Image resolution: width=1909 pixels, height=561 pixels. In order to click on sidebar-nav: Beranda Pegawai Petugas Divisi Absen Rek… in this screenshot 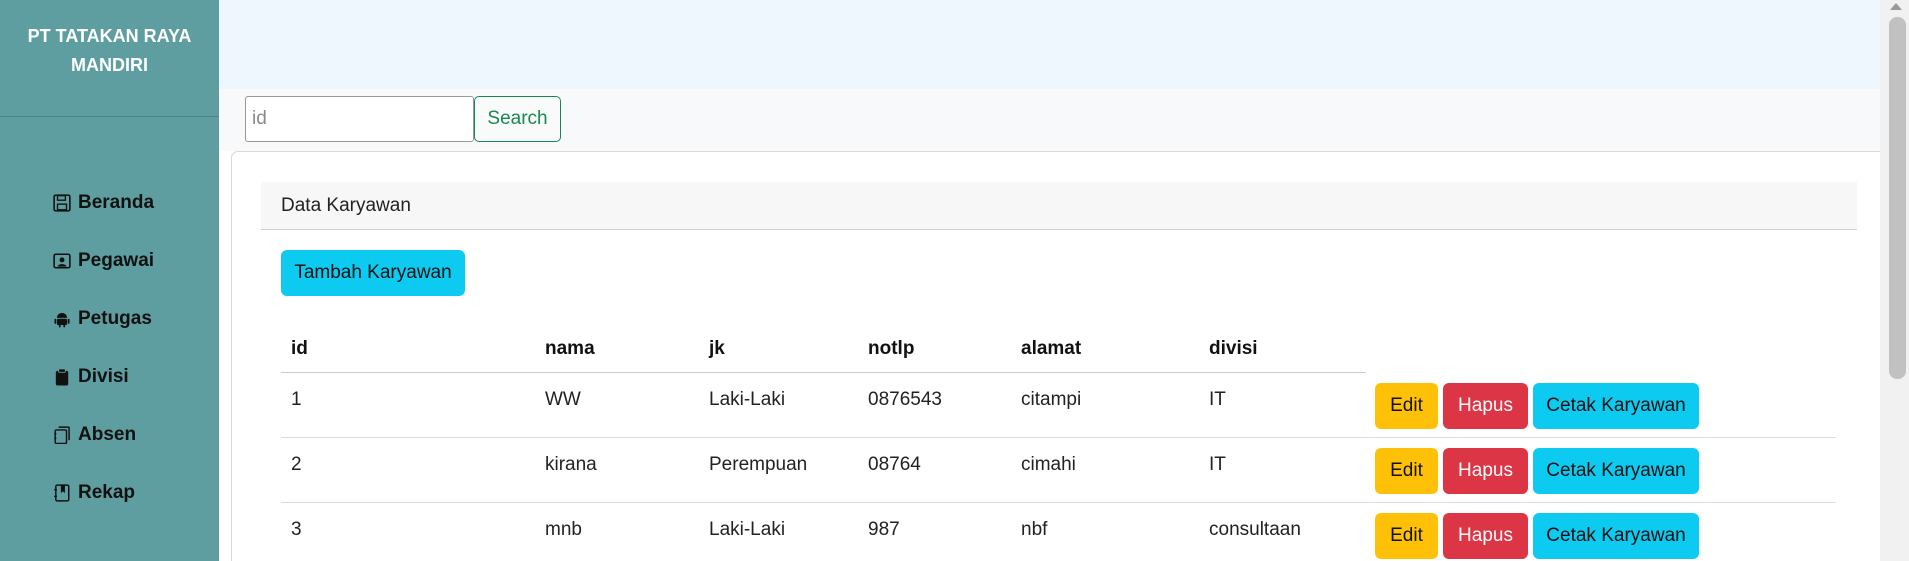, I will do `click(103, 348)`.